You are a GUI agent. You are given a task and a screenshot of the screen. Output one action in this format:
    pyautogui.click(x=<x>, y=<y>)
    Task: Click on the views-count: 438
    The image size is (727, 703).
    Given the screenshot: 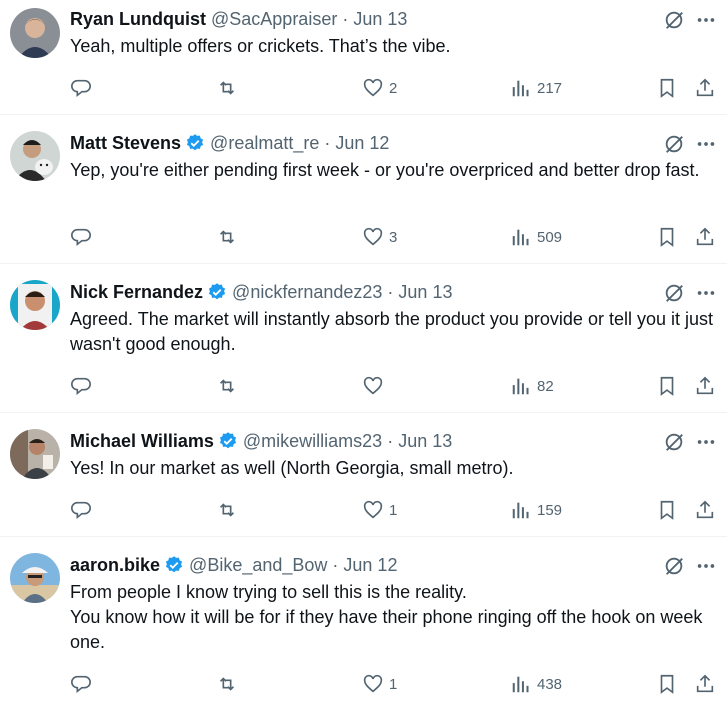 What is the action you would take?
    pyautogui.click(x=550, y=684)
    